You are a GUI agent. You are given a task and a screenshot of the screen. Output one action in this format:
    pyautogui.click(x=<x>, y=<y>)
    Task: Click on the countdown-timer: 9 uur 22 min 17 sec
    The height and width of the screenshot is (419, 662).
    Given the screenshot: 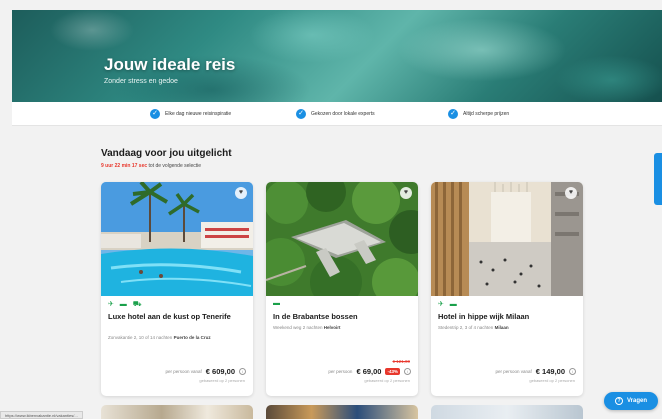 What is the action you would take?
    pyautogui.click(x=124, y=166)
    